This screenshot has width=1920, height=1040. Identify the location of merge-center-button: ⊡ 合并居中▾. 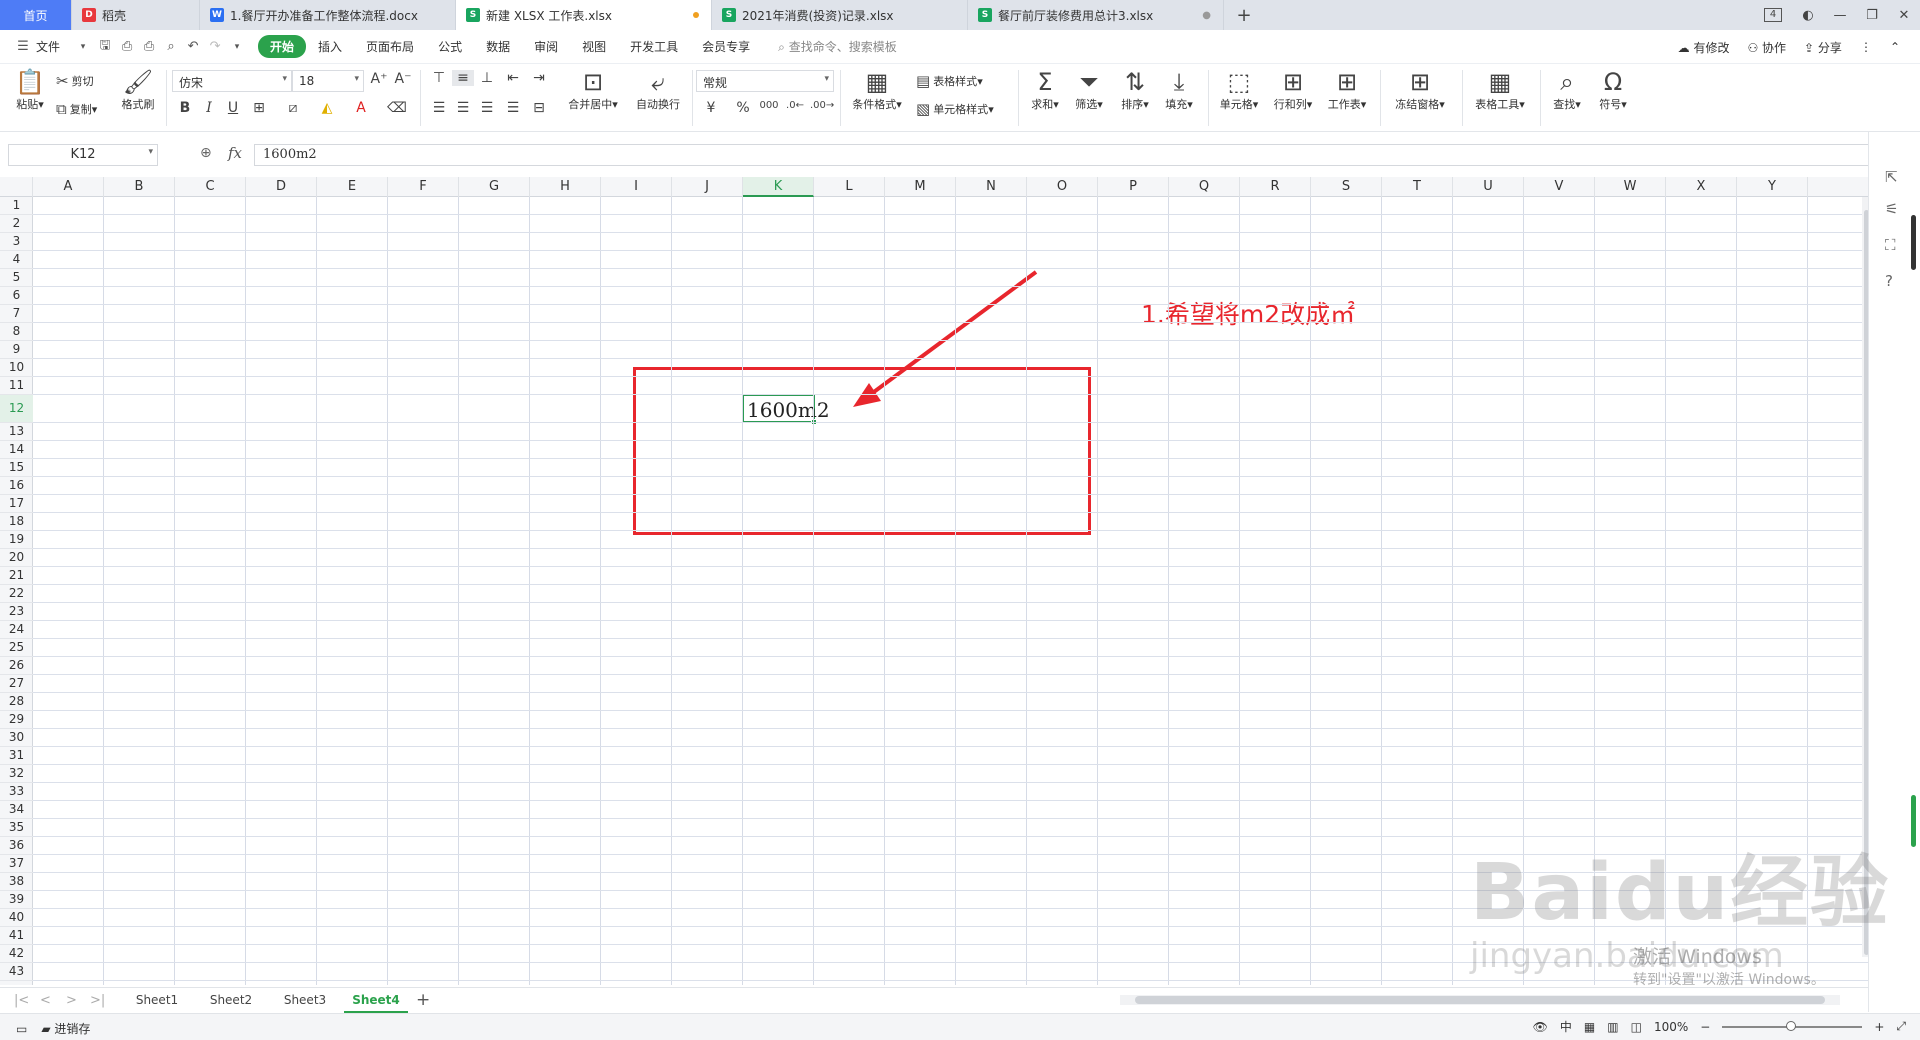
(593, 90).